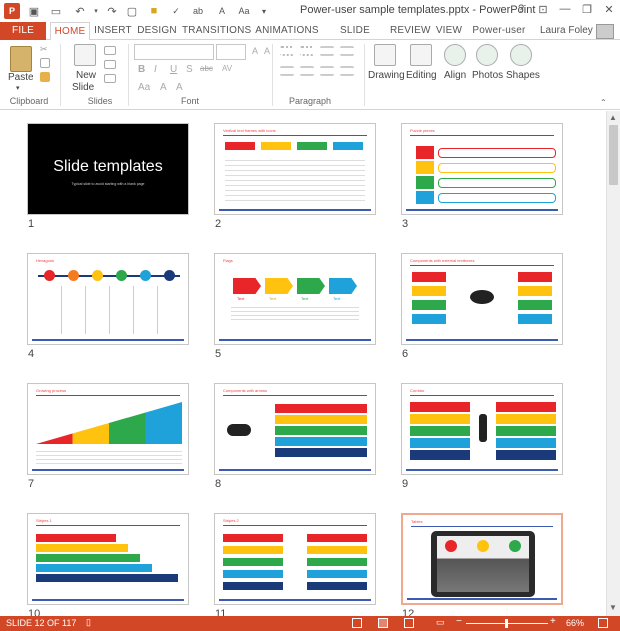 This screenshot has width=620, height=631. What do you see at coordinates (85, 55) in the screenshot?
I see `new-slide-icon` at bounding box center [85, 55].